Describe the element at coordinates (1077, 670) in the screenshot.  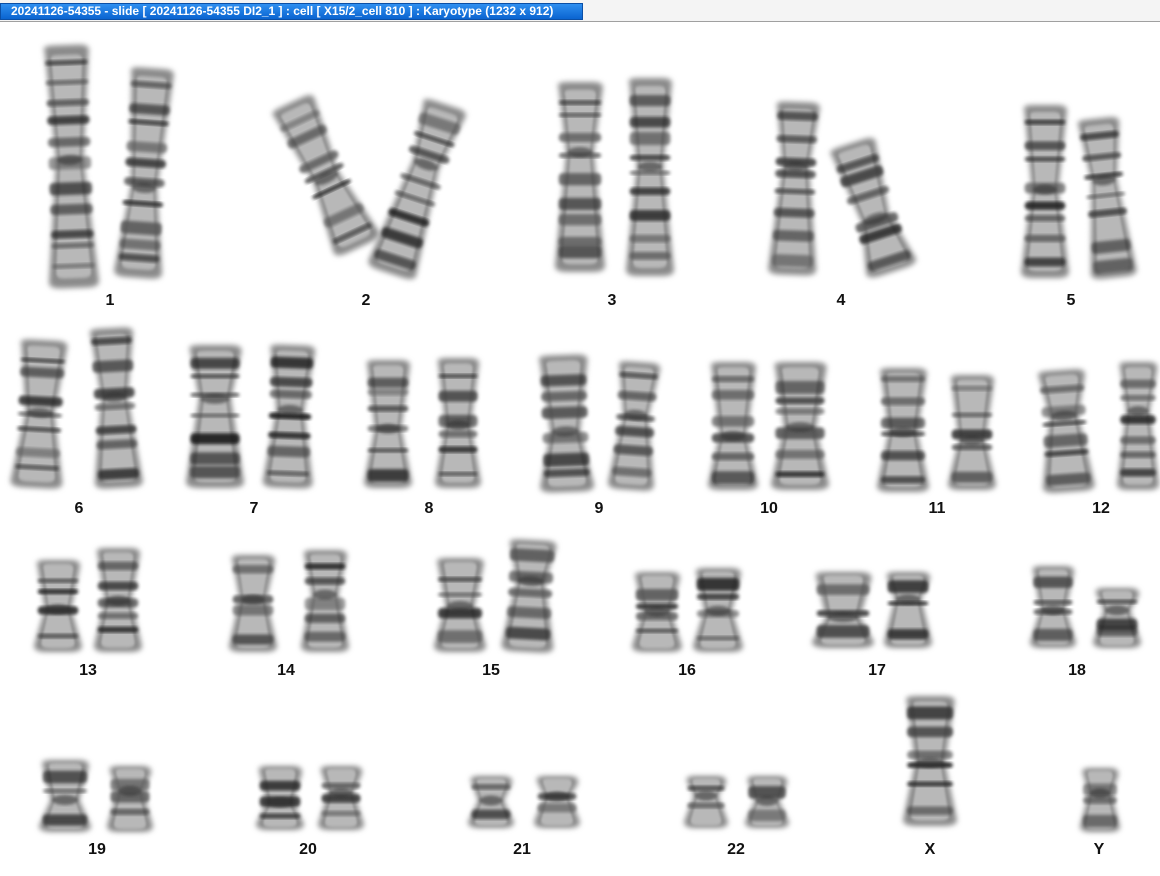
I see `chromosome-label-18: 18` at that location.